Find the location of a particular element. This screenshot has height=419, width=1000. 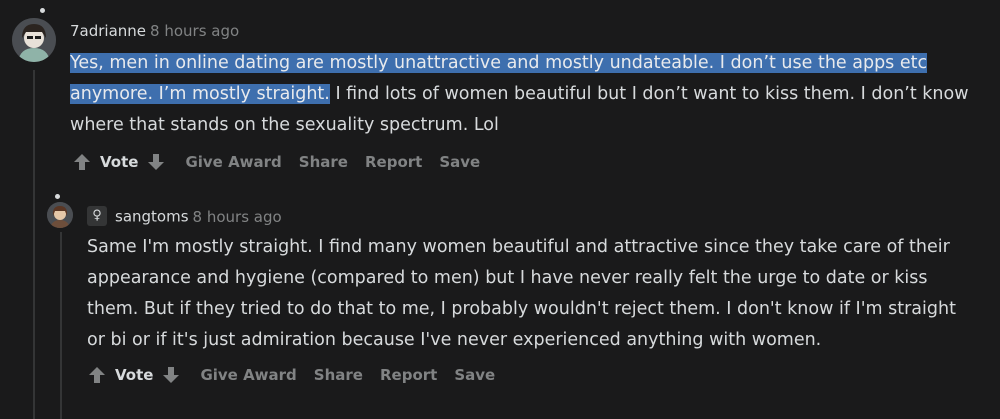

comment-meta: 7adrianne 8 hours ago is located at coordinates (154, 31).